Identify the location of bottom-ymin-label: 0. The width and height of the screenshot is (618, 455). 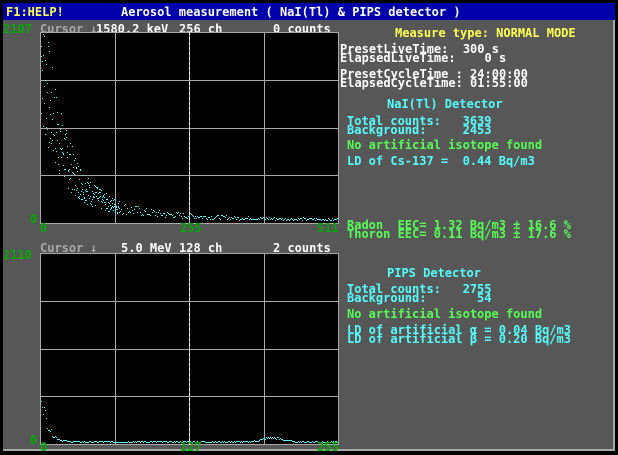
(34, 440).